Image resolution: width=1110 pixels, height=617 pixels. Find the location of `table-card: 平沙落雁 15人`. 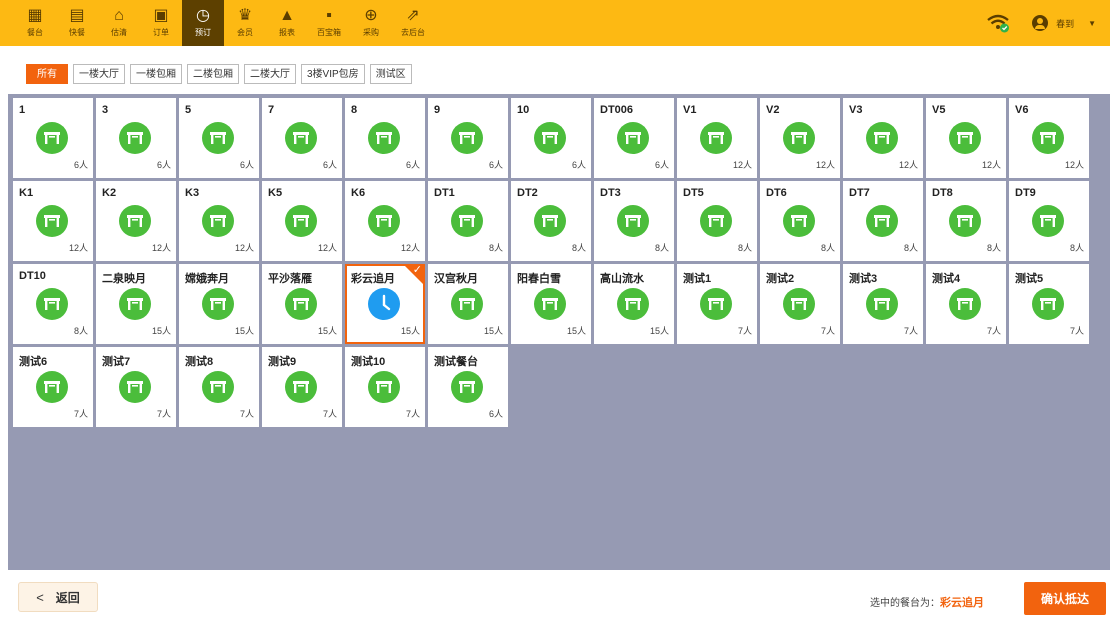

table-card: 平沙落雁 15人 is located at coordinates (302, 304).